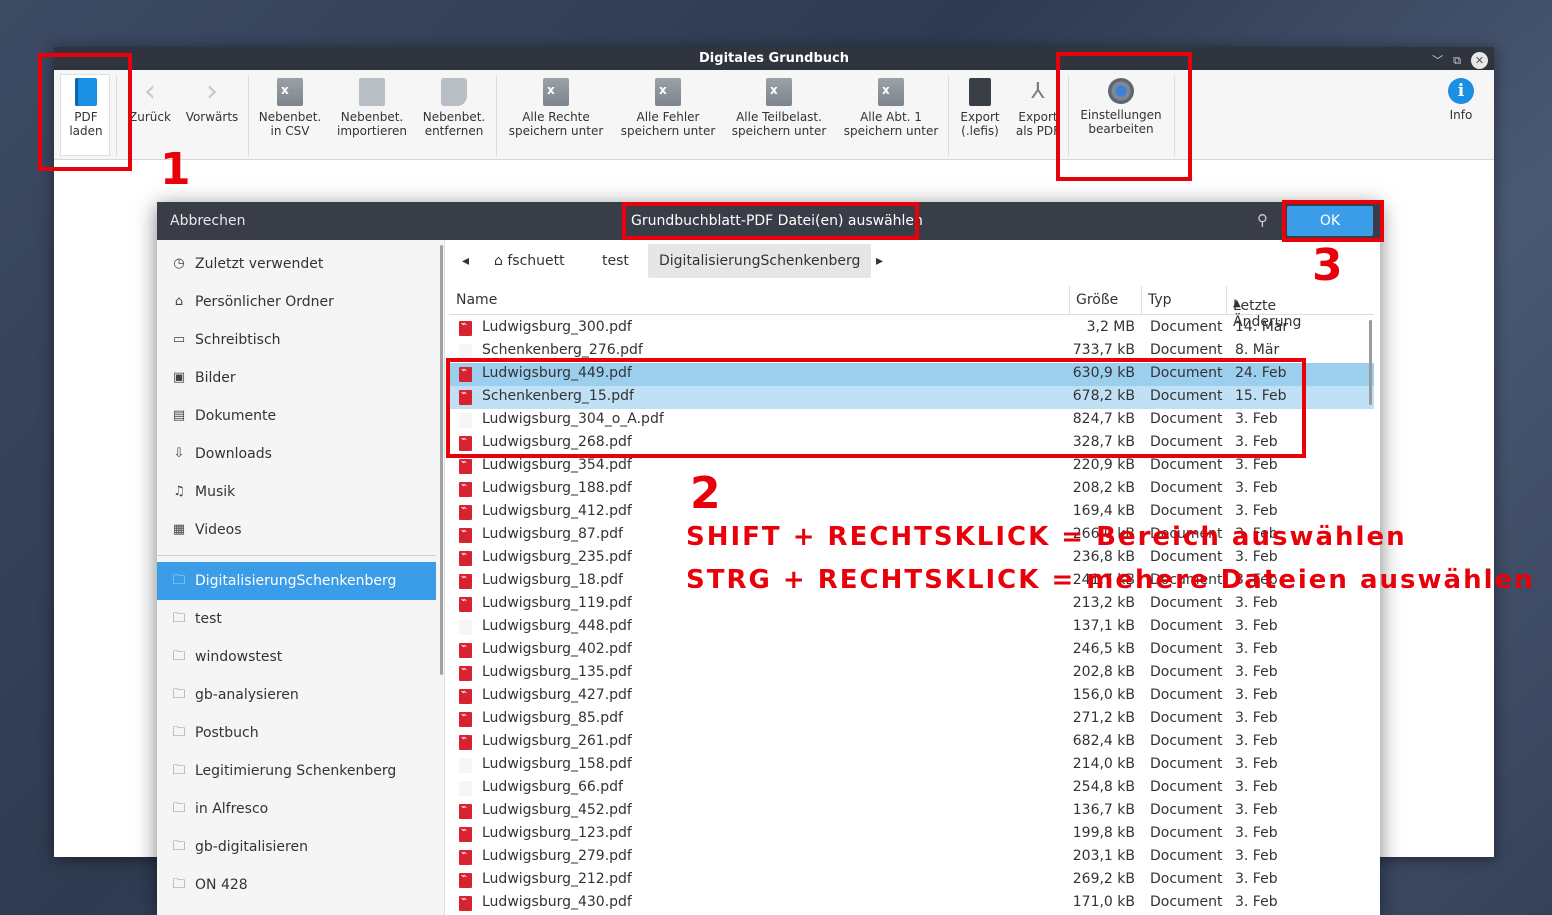  I want to click on info-icon: i, so click(1461, 91).